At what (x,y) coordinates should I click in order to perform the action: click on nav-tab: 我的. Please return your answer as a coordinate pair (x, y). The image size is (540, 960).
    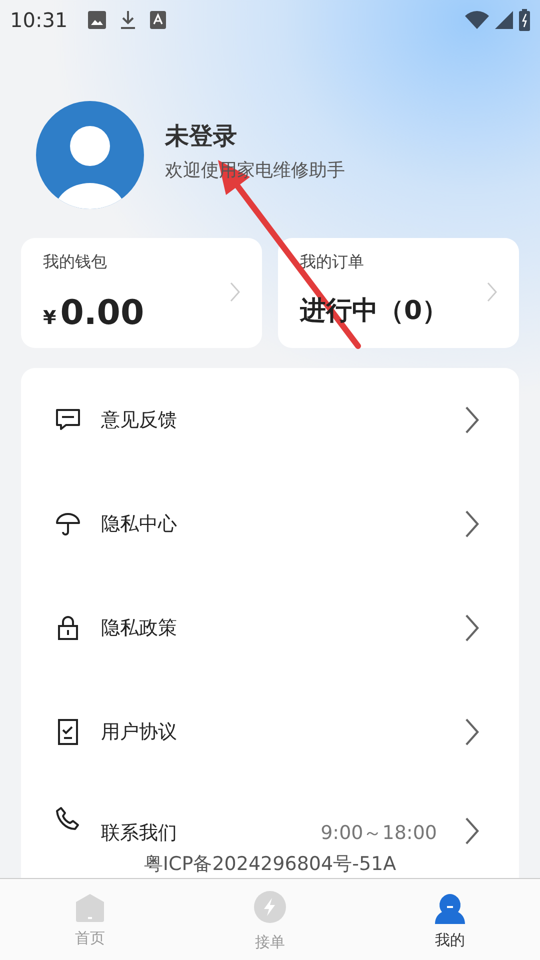
    Looking at the image, I should click on (450, 919).